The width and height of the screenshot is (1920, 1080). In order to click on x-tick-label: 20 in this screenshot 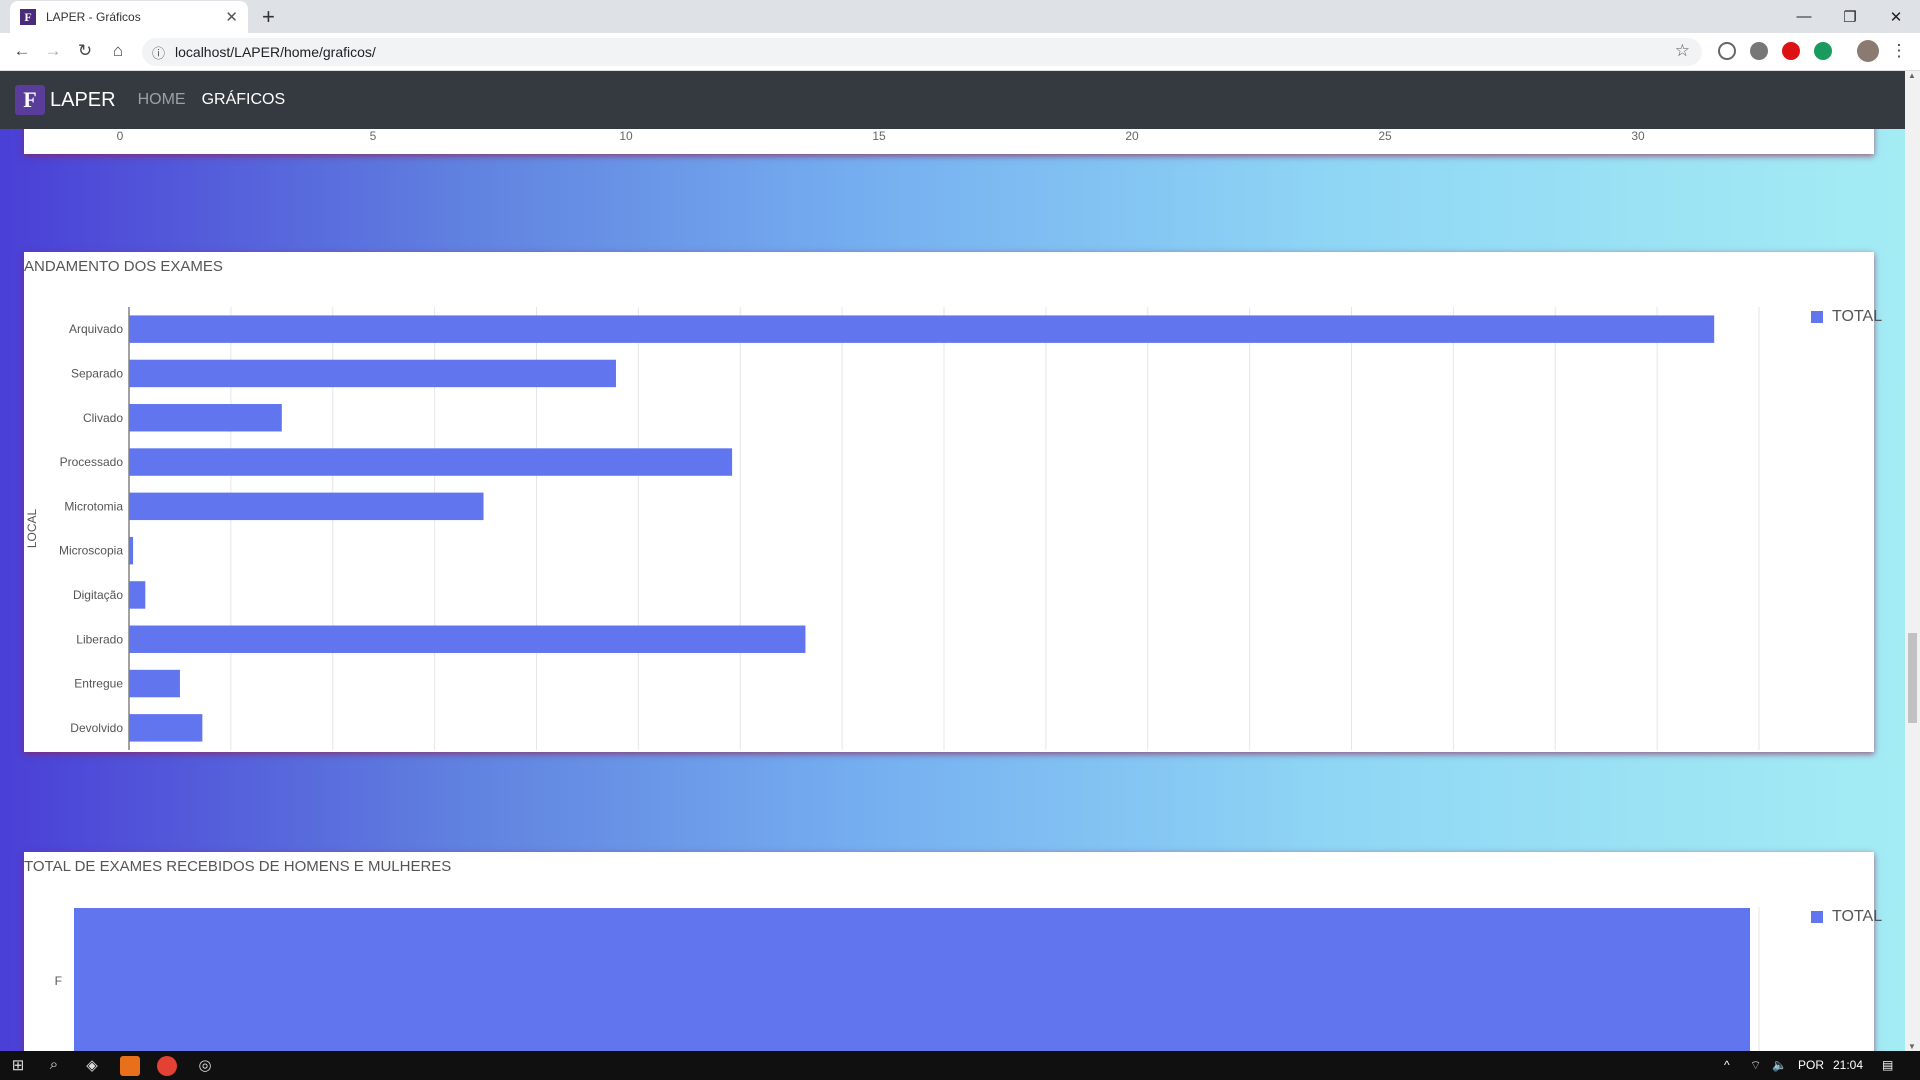, I will do `click(1132, 136)`.